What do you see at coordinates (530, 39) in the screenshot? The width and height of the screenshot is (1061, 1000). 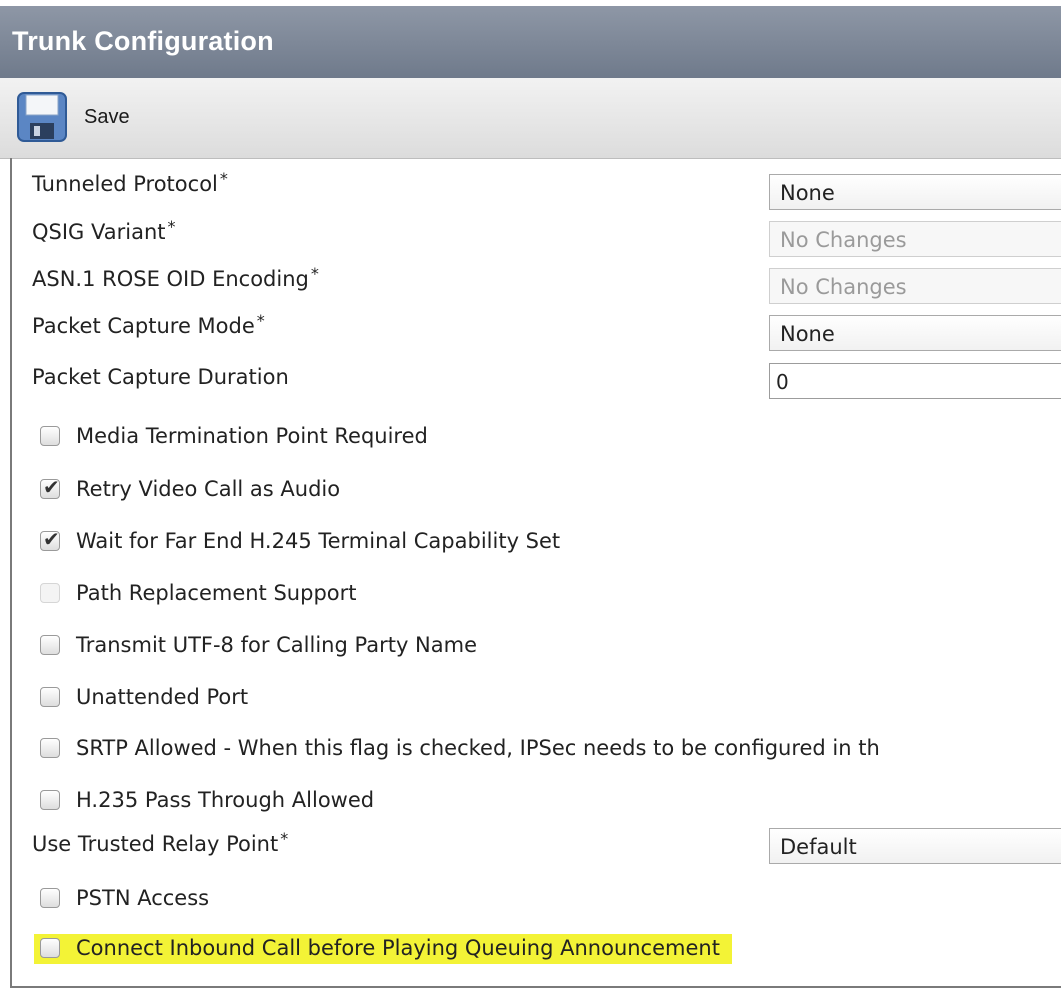 I see `title-bar: Trunk Configuration` at bounding box center [530, 39].